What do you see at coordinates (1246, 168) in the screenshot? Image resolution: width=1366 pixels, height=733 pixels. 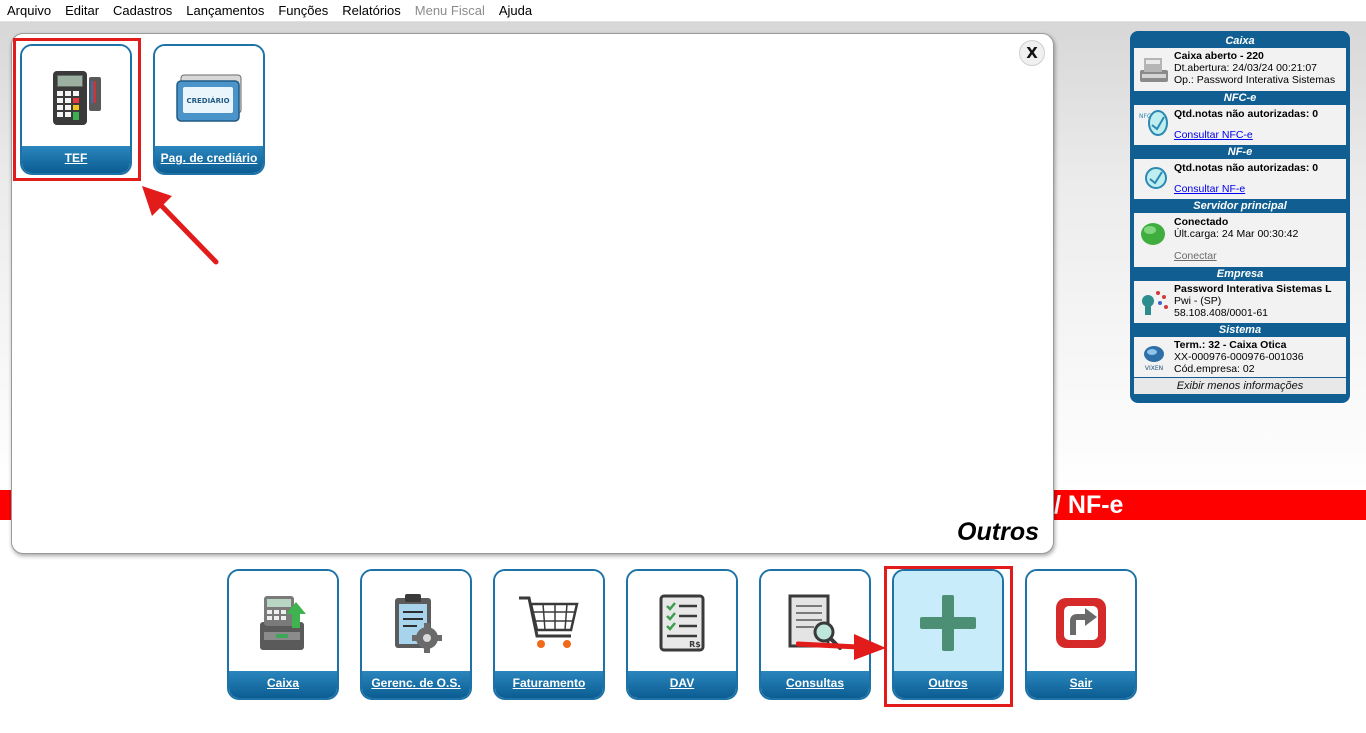 I see `nfe-pending: Qtd.notas não autorizadas: 0` at bounding box center [1246, 168].